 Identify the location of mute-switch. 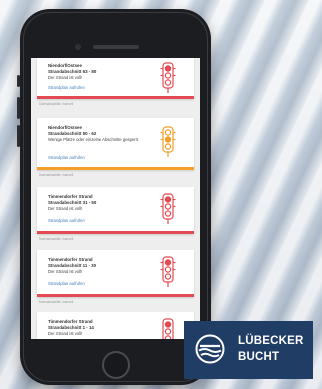
(18, 81).